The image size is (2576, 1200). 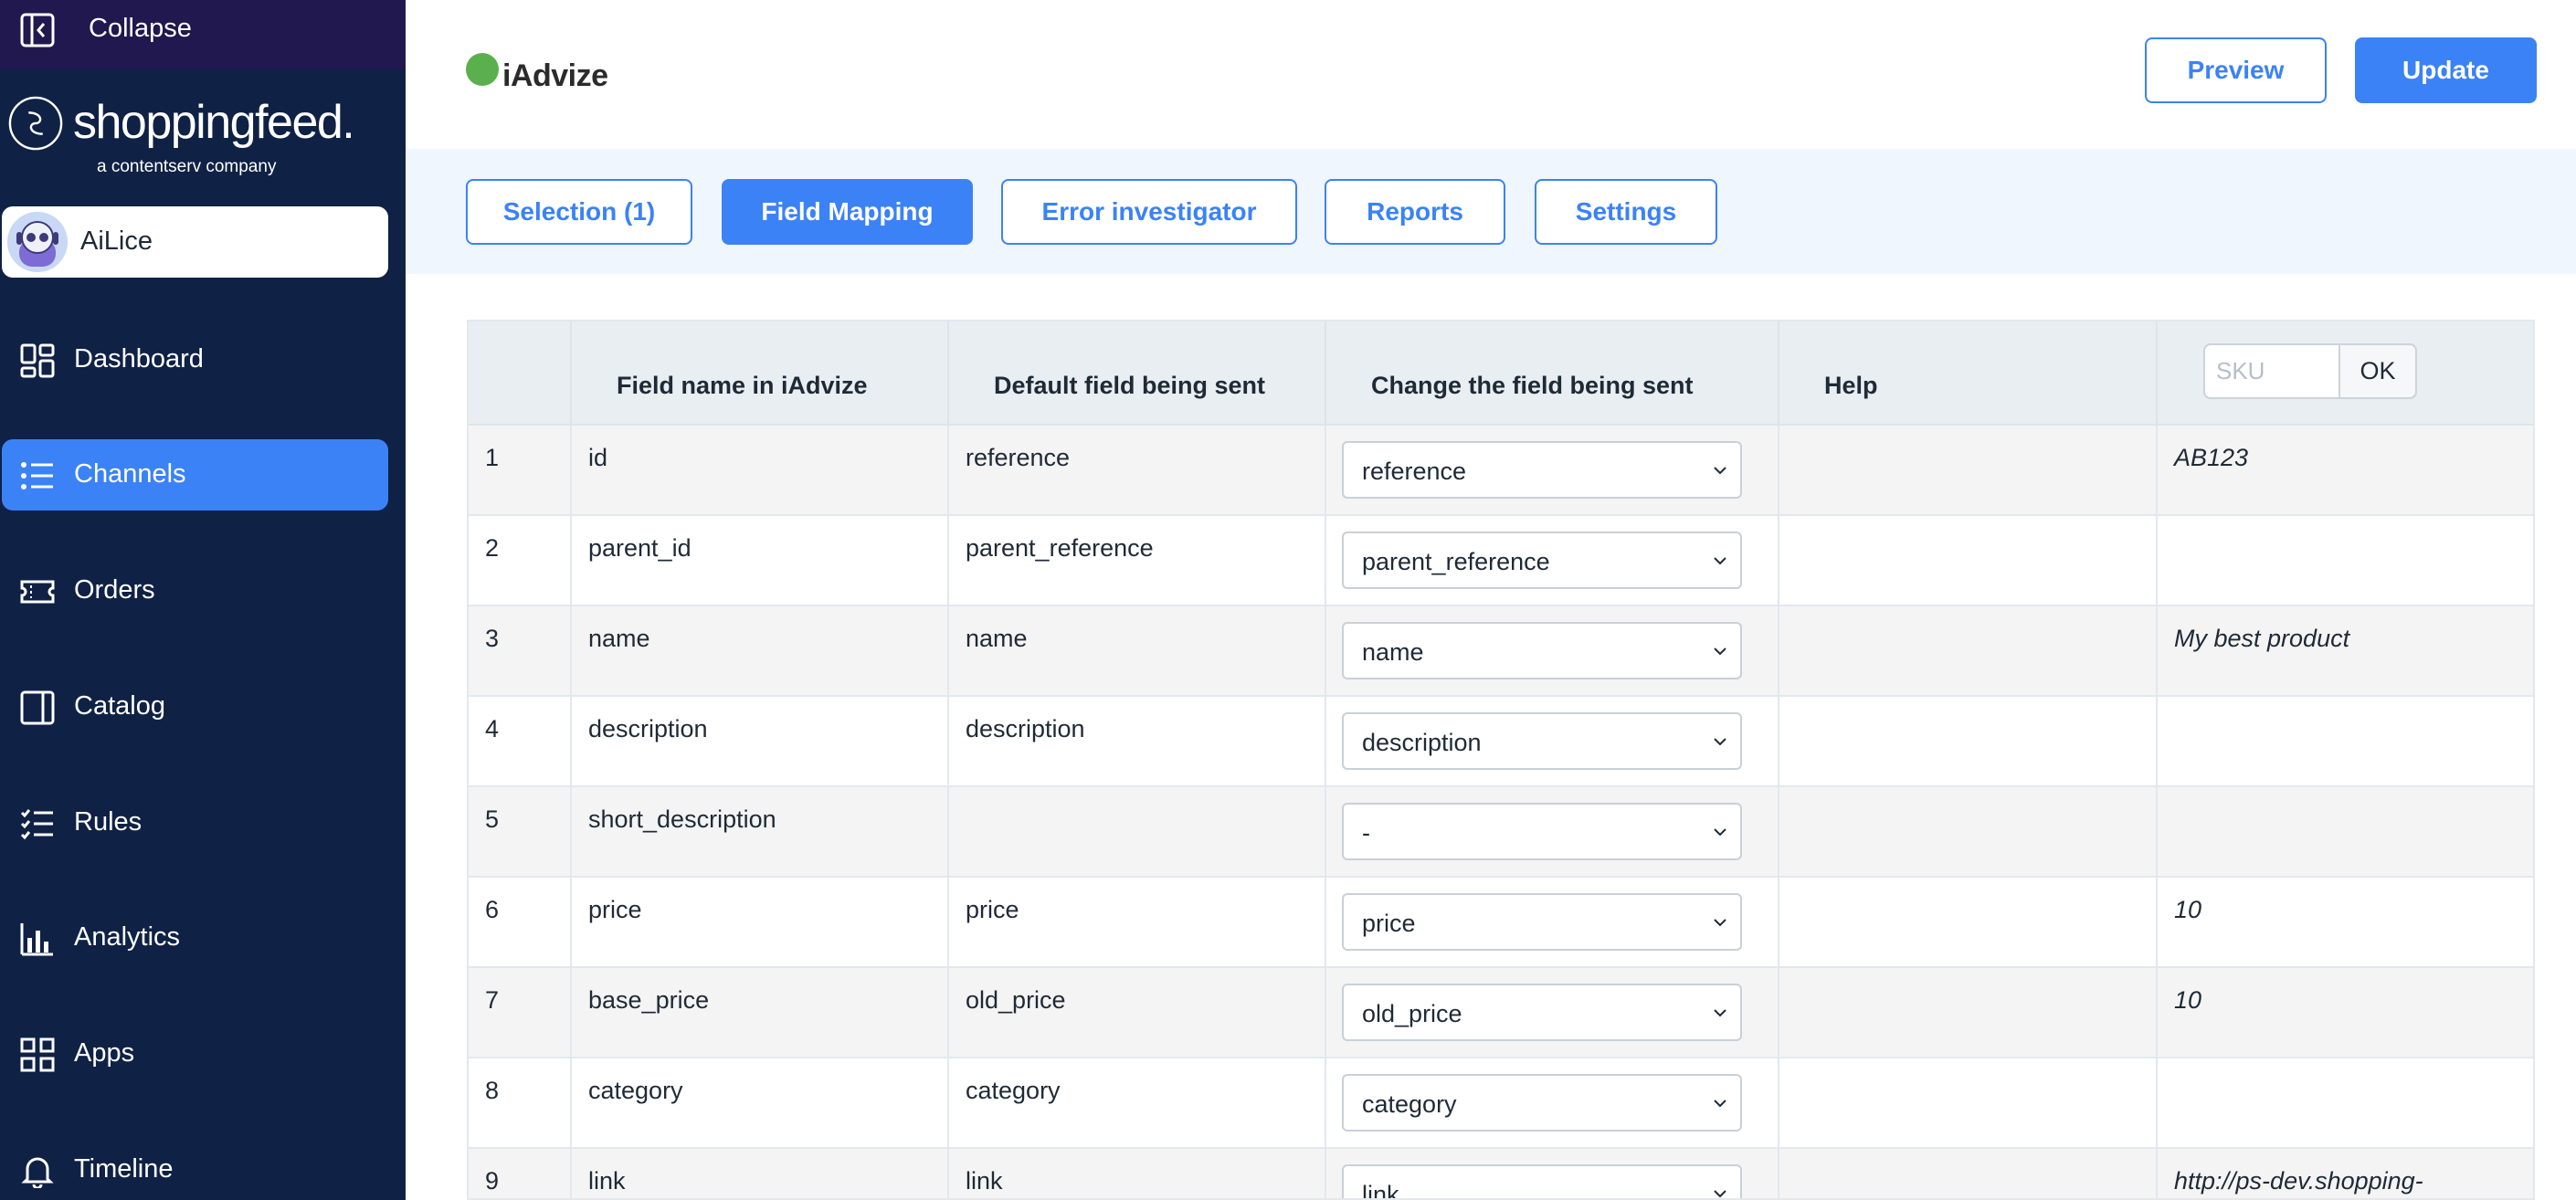 What do you see at coordinates (2298, 1181) in the screenshot?
I see `cell-example: http://ps-dev.shopping-` at bounding box center [2298, 1181].